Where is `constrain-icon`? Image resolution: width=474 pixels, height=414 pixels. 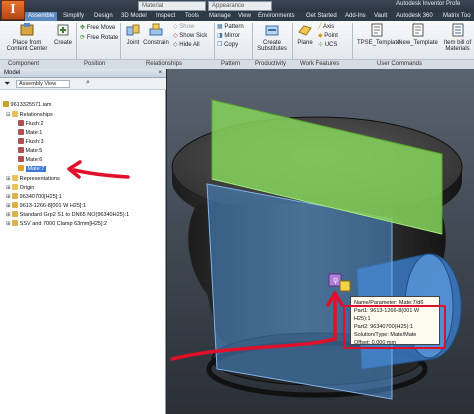 constrain-icon is located at coordinates (156, 29).